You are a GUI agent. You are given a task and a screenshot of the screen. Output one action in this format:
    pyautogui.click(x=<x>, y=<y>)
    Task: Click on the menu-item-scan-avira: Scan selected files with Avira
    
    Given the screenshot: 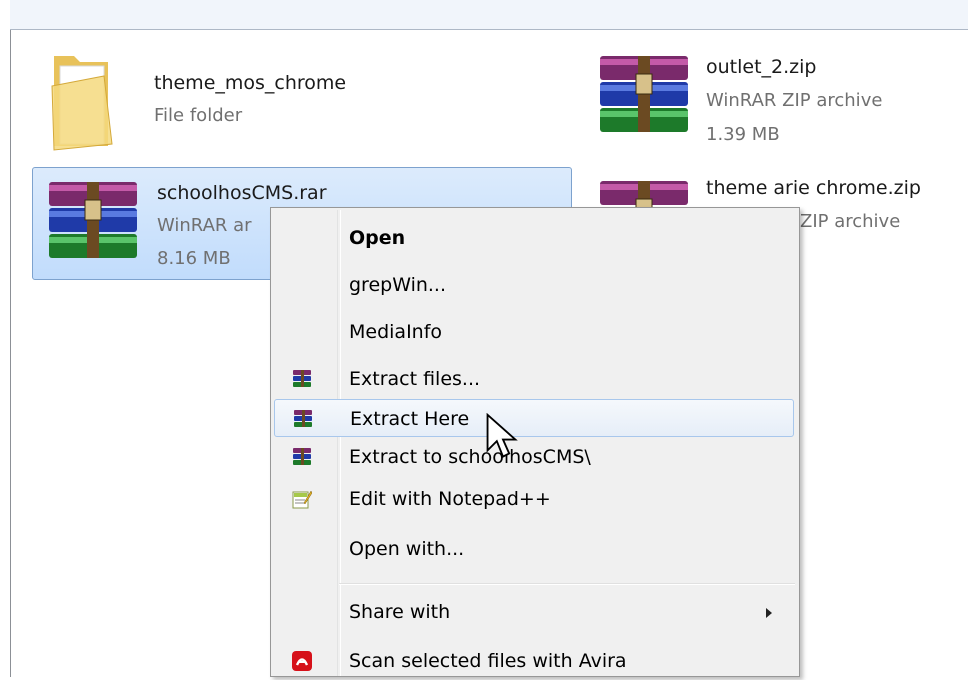 What is the action you would take?
    pyautogui.click(x=534, y=661)
    